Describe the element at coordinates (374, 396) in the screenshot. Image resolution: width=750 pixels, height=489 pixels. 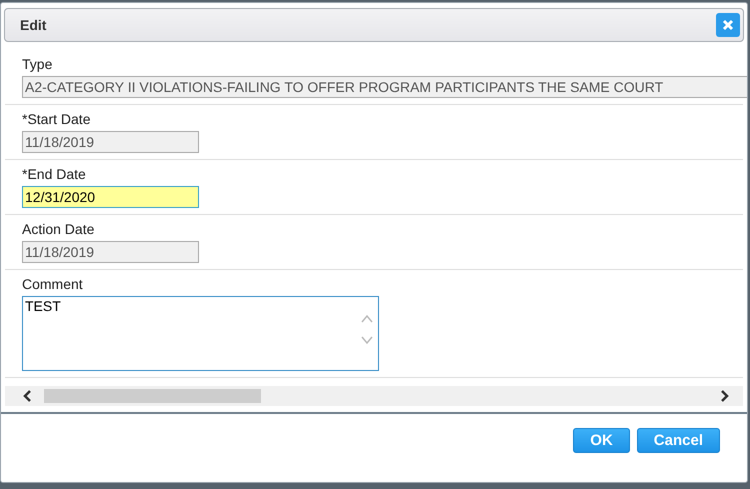
I see `horizontal-scrollbar` at that location.